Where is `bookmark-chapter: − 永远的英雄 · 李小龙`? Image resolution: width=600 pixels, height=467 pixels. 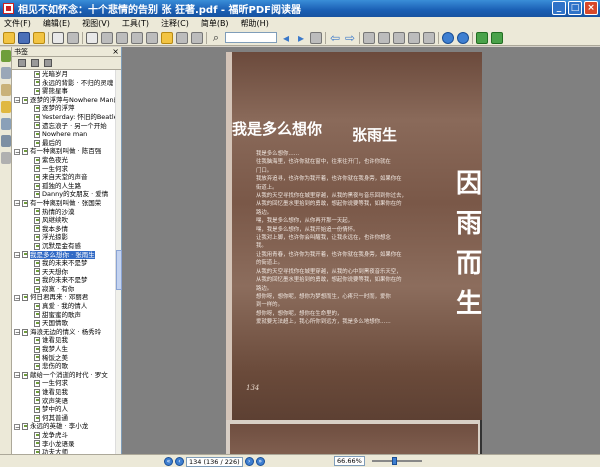
bookmark-chapter: − 永远的英雄 · 李小龙 is located at coordinates (64, 426).